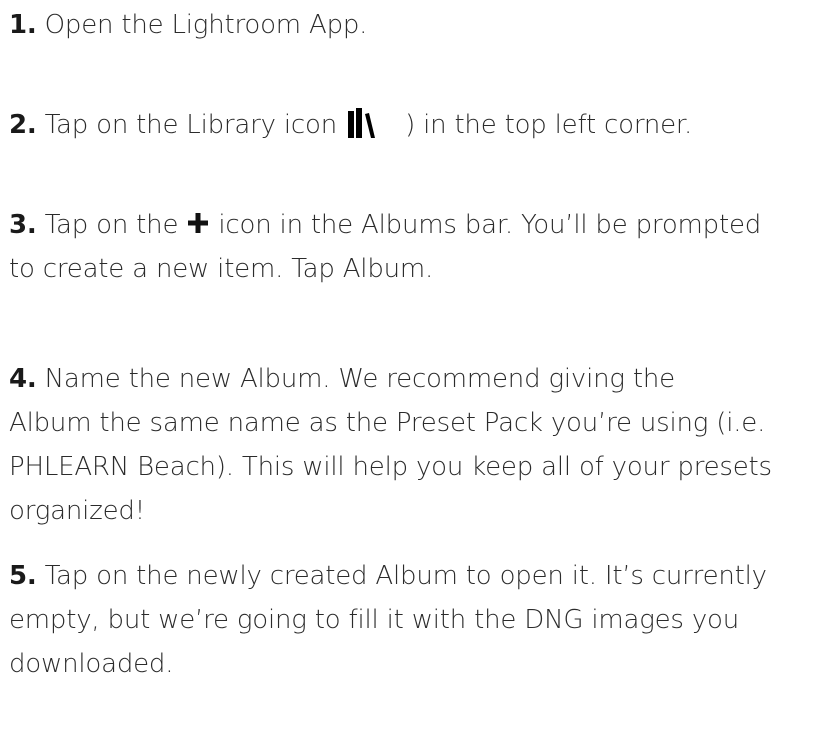 Image resolution: width=819 pixels, height=744 pixels. Describe the element at coordinates (23, 125) in the screenshot. I see `step-number: 2.` at that location.